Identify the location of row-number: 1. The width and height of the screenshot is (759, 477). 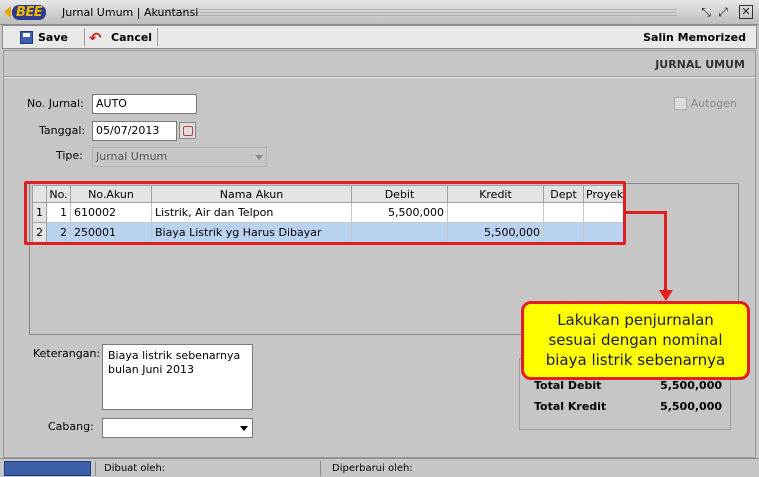
(39, 212).